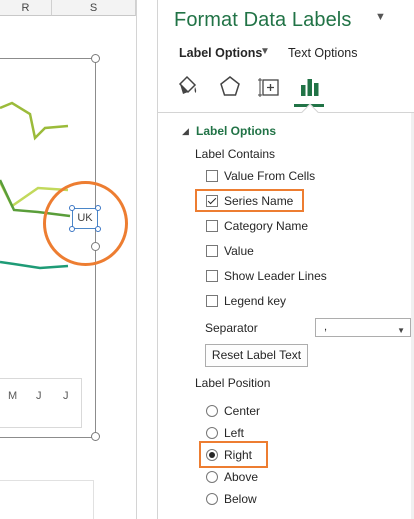  I want to click on checkbox-label: Value From Cells, so click(270, 176).